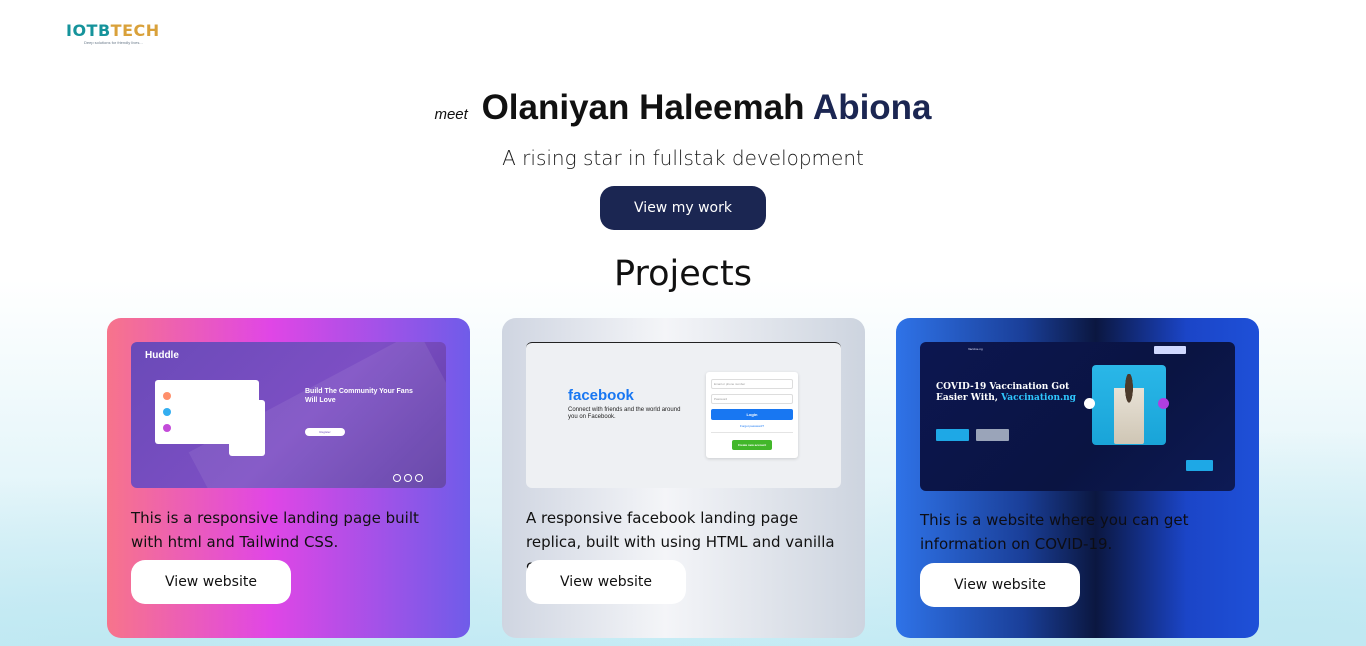 This screenshot has height=646, width=1366. Describe the element at coordinates (162, 355) in the screenshot. I see `preview-brand: Huddle` at that location.